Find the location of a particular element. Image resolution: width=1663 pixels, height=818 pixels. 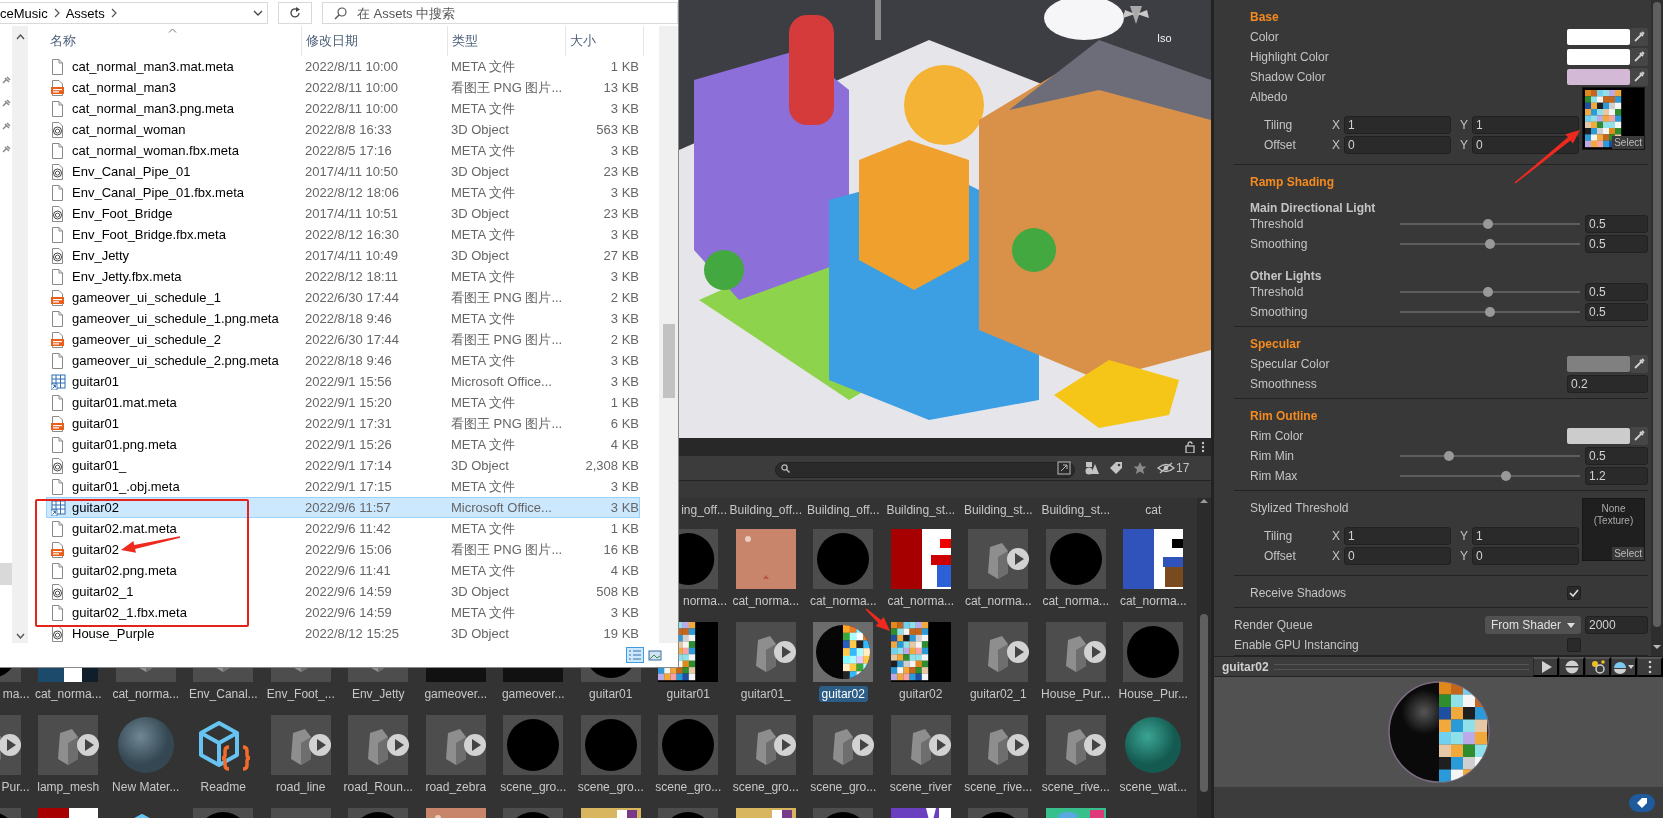

section-title: Rim Outline is located at coordinates (1449, 416).